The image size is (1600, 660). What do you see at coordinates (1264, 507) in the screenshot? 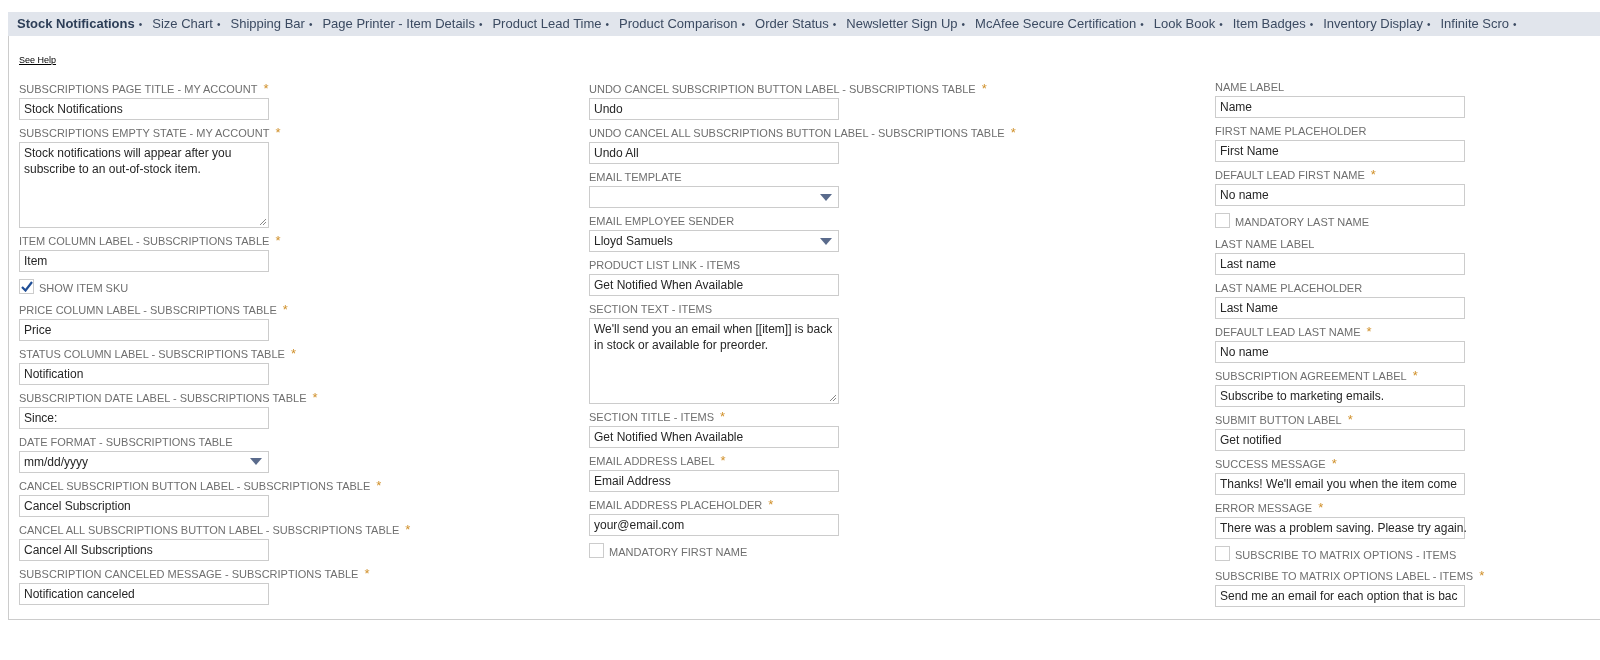
I see `field-label: ERROR MESSAGE` at bounding box center [1264, 507].